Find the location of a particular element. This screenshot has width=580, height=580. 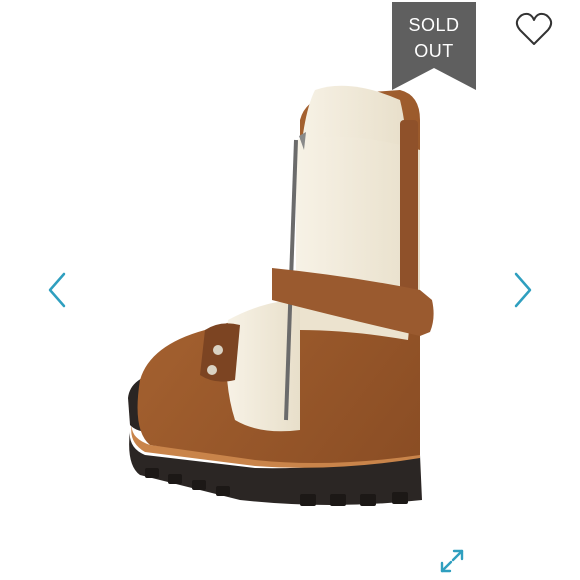

sold-out-badge: SOLD OUT is located at coordinates (434, 46).